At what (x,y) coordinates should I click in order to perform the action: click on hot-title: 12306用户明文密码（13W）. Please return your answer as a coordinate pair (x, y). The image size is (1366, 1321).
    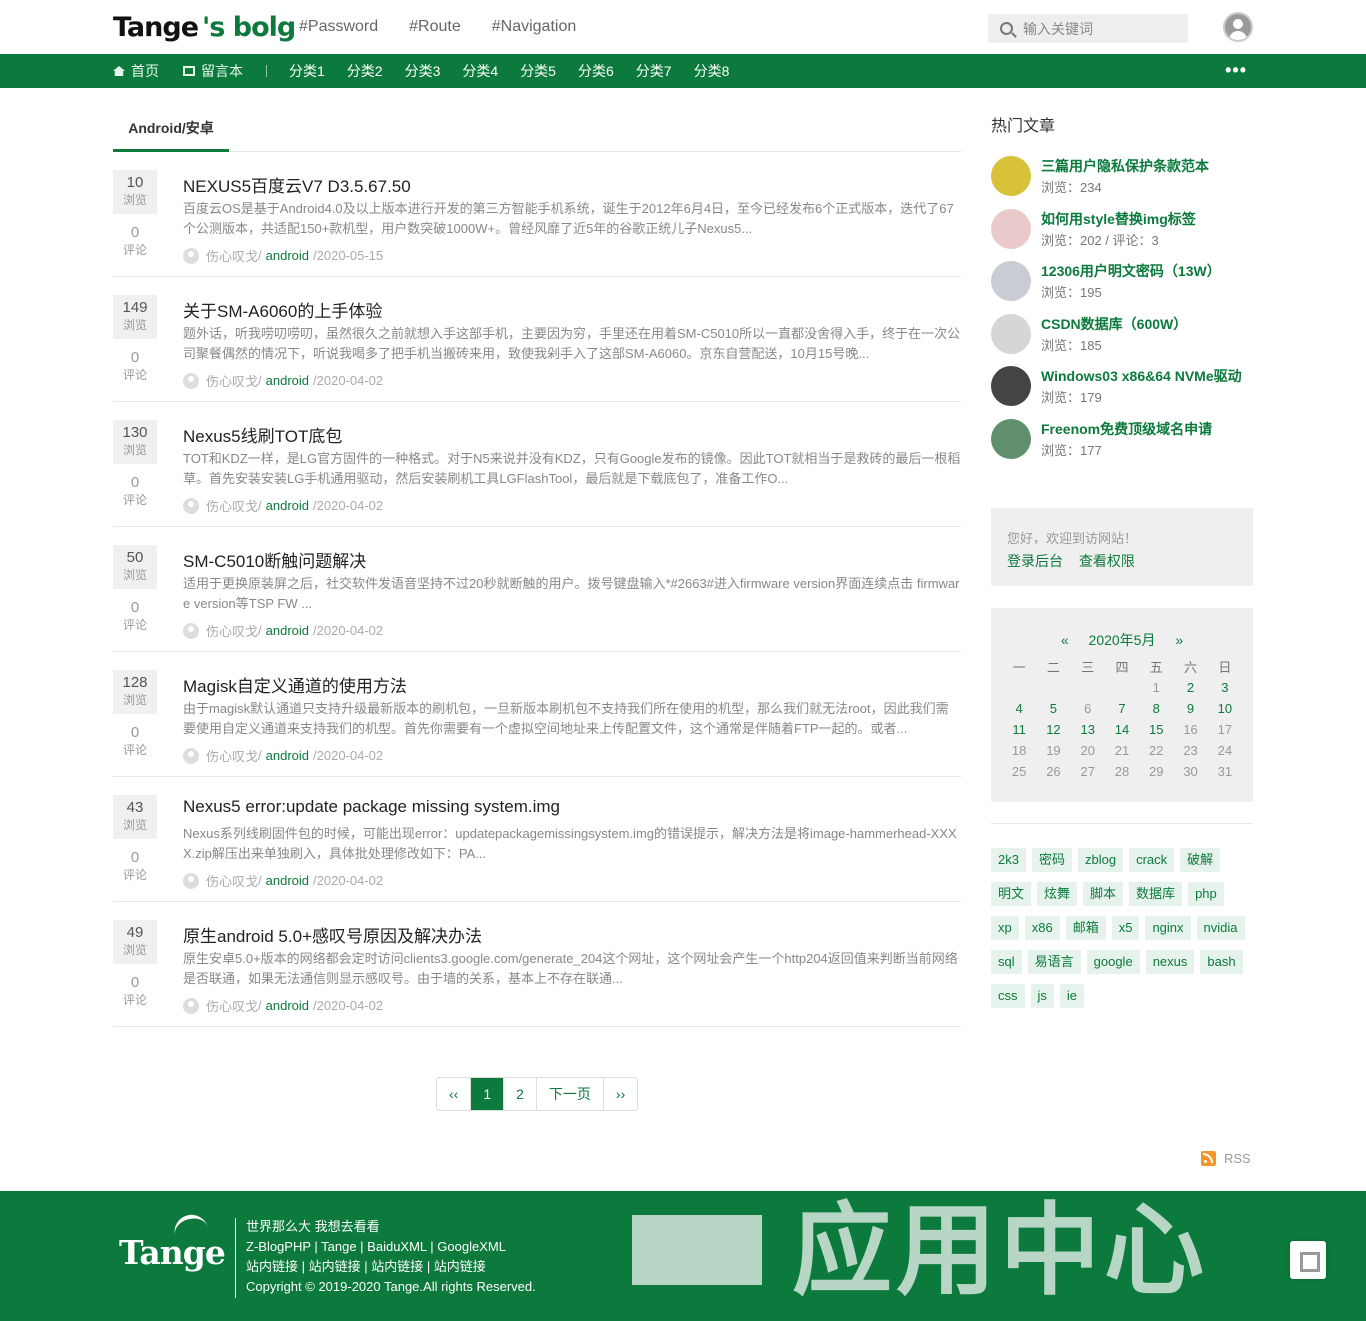
    Looking at the image, I should click on (1131, 271).